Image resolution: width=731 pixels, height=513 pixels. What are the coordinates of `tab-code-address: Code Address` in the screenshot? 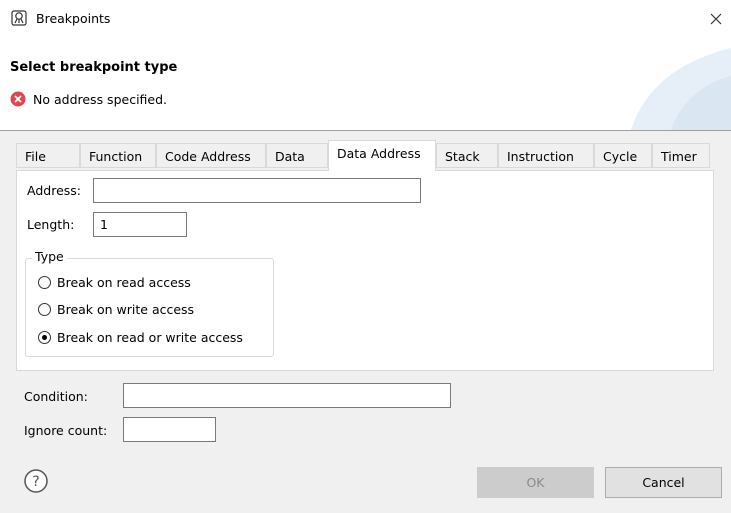 It's located at (211, 155).